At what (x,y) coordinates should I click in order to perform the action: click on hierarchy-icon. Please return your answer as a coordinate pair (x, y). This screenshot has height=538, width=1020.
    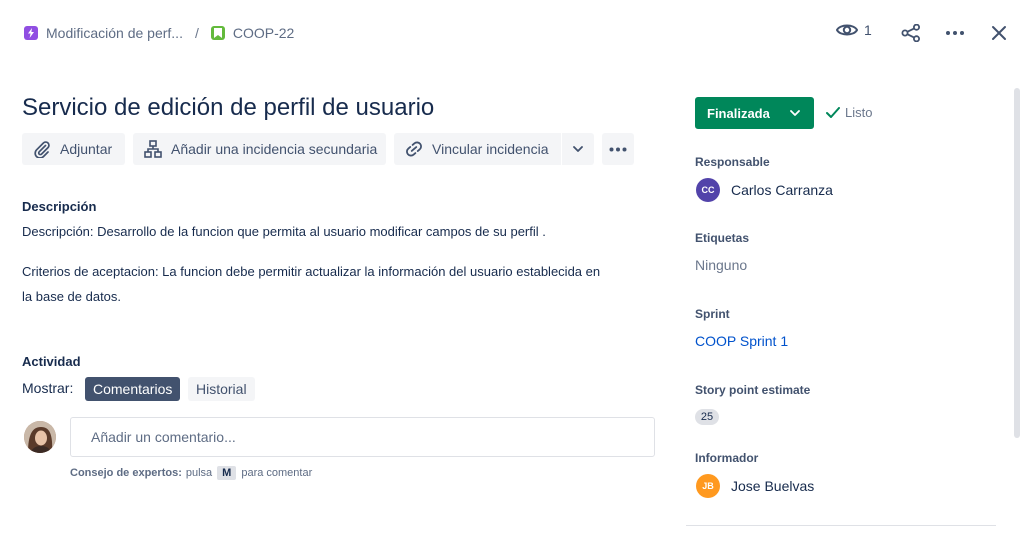
    Looking at the image, I should click on (153, 149).